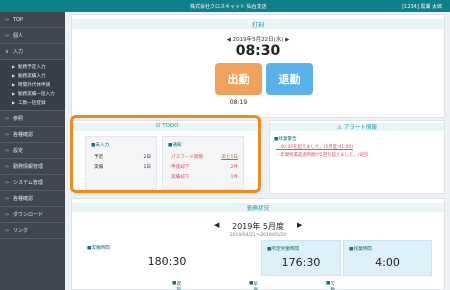 This screenshot has height=290, width=450. Describe the element at coordinates (301, 258) in the screenshot. I see `stat-scheduled-hours: ■所定労働時間 176:30` at that location.